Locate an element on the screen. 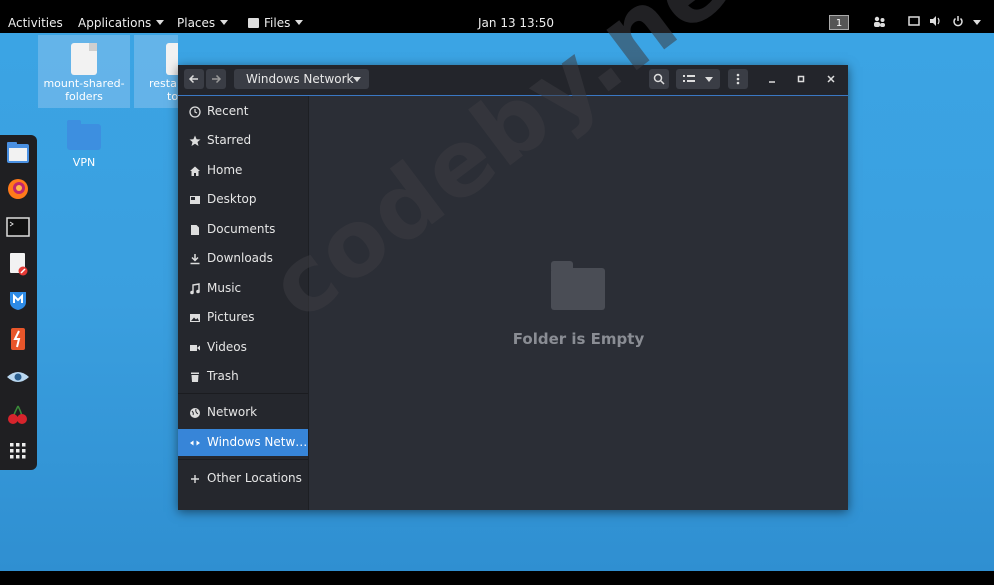 This screenshot has height=585, width=994. files-label: Files is located at coordinates (277, 23).